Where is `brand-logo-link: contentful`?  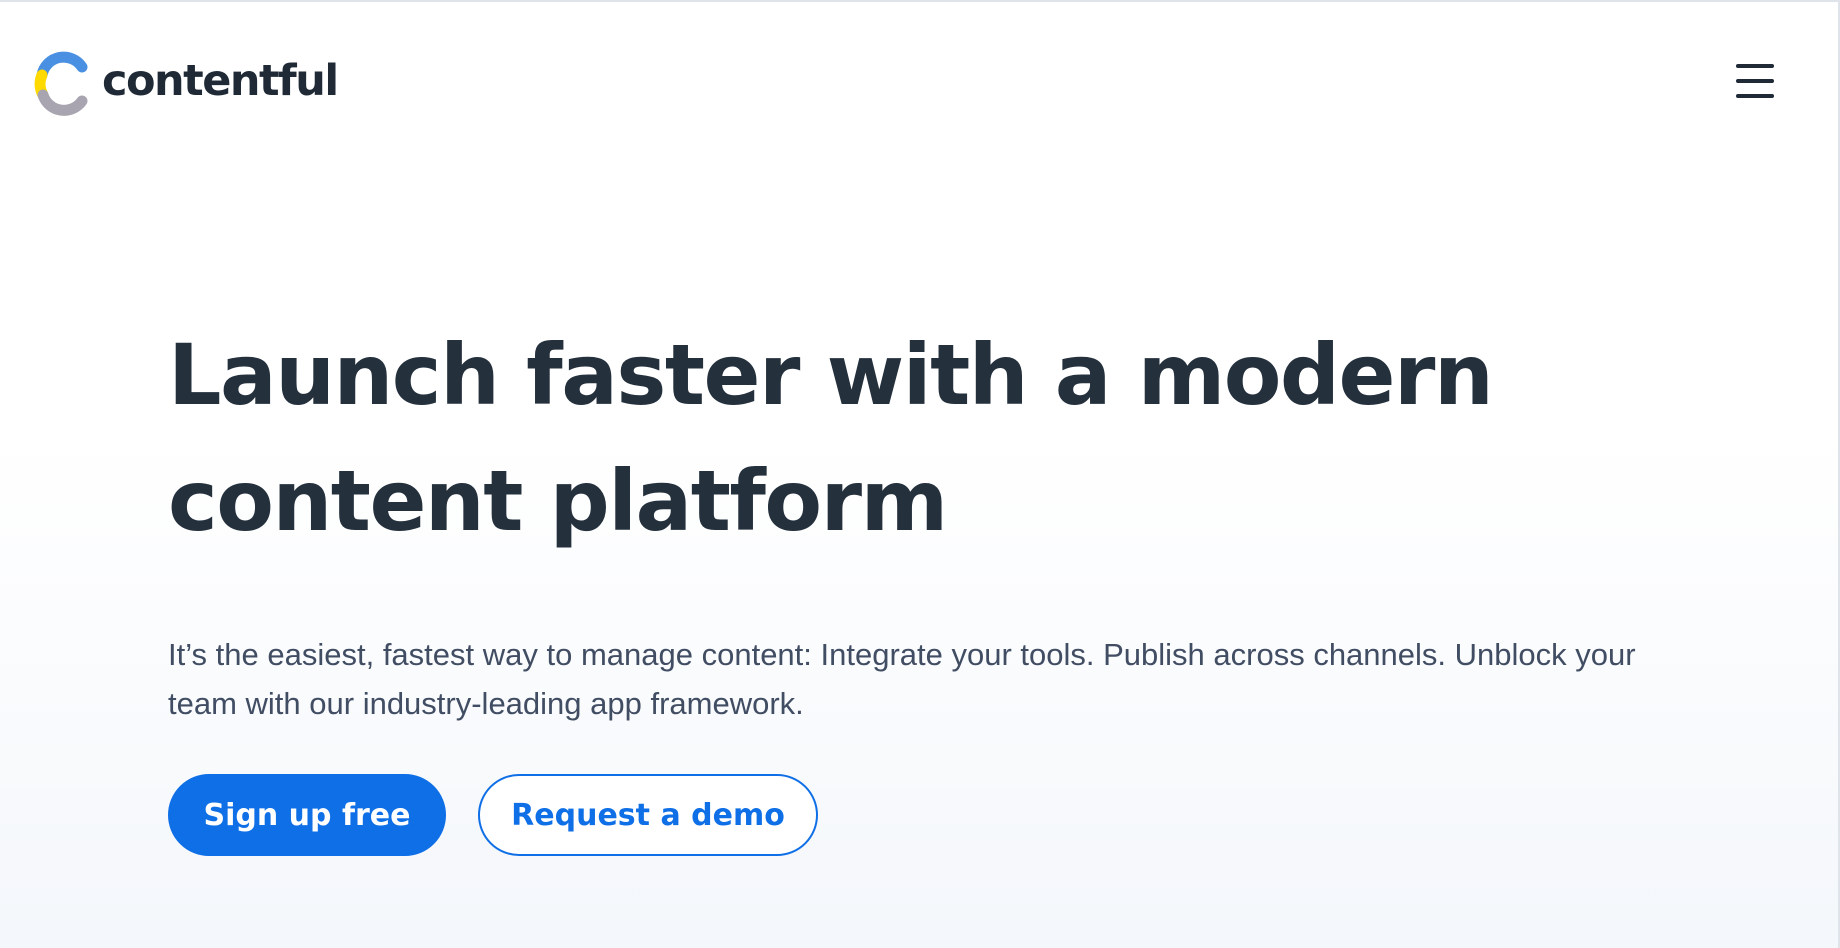 brand-logo-link: contentful is located at coordinates (184, 84).